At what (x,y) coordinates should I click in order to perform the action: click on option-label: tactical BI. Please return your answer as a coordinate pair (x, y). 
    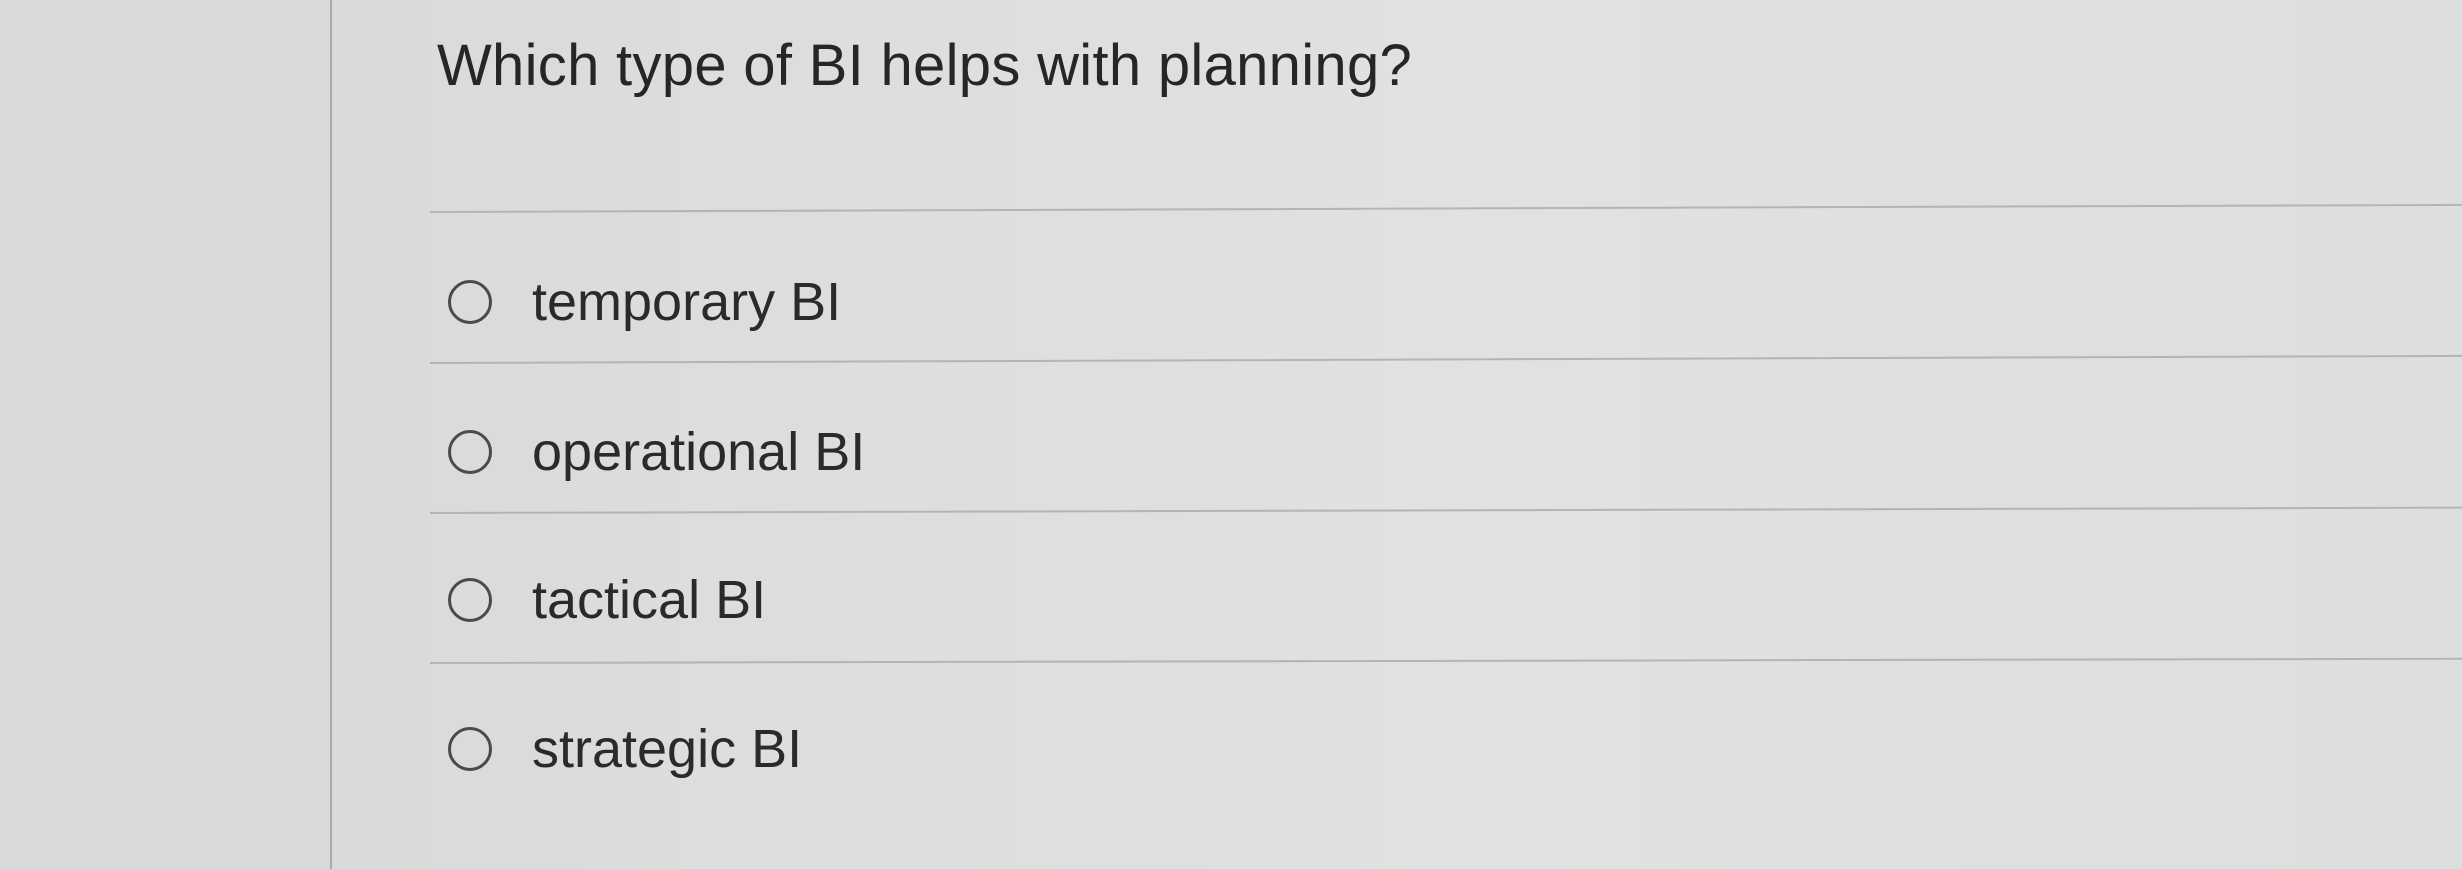
    Looking at the image, I should click on (649, 600).